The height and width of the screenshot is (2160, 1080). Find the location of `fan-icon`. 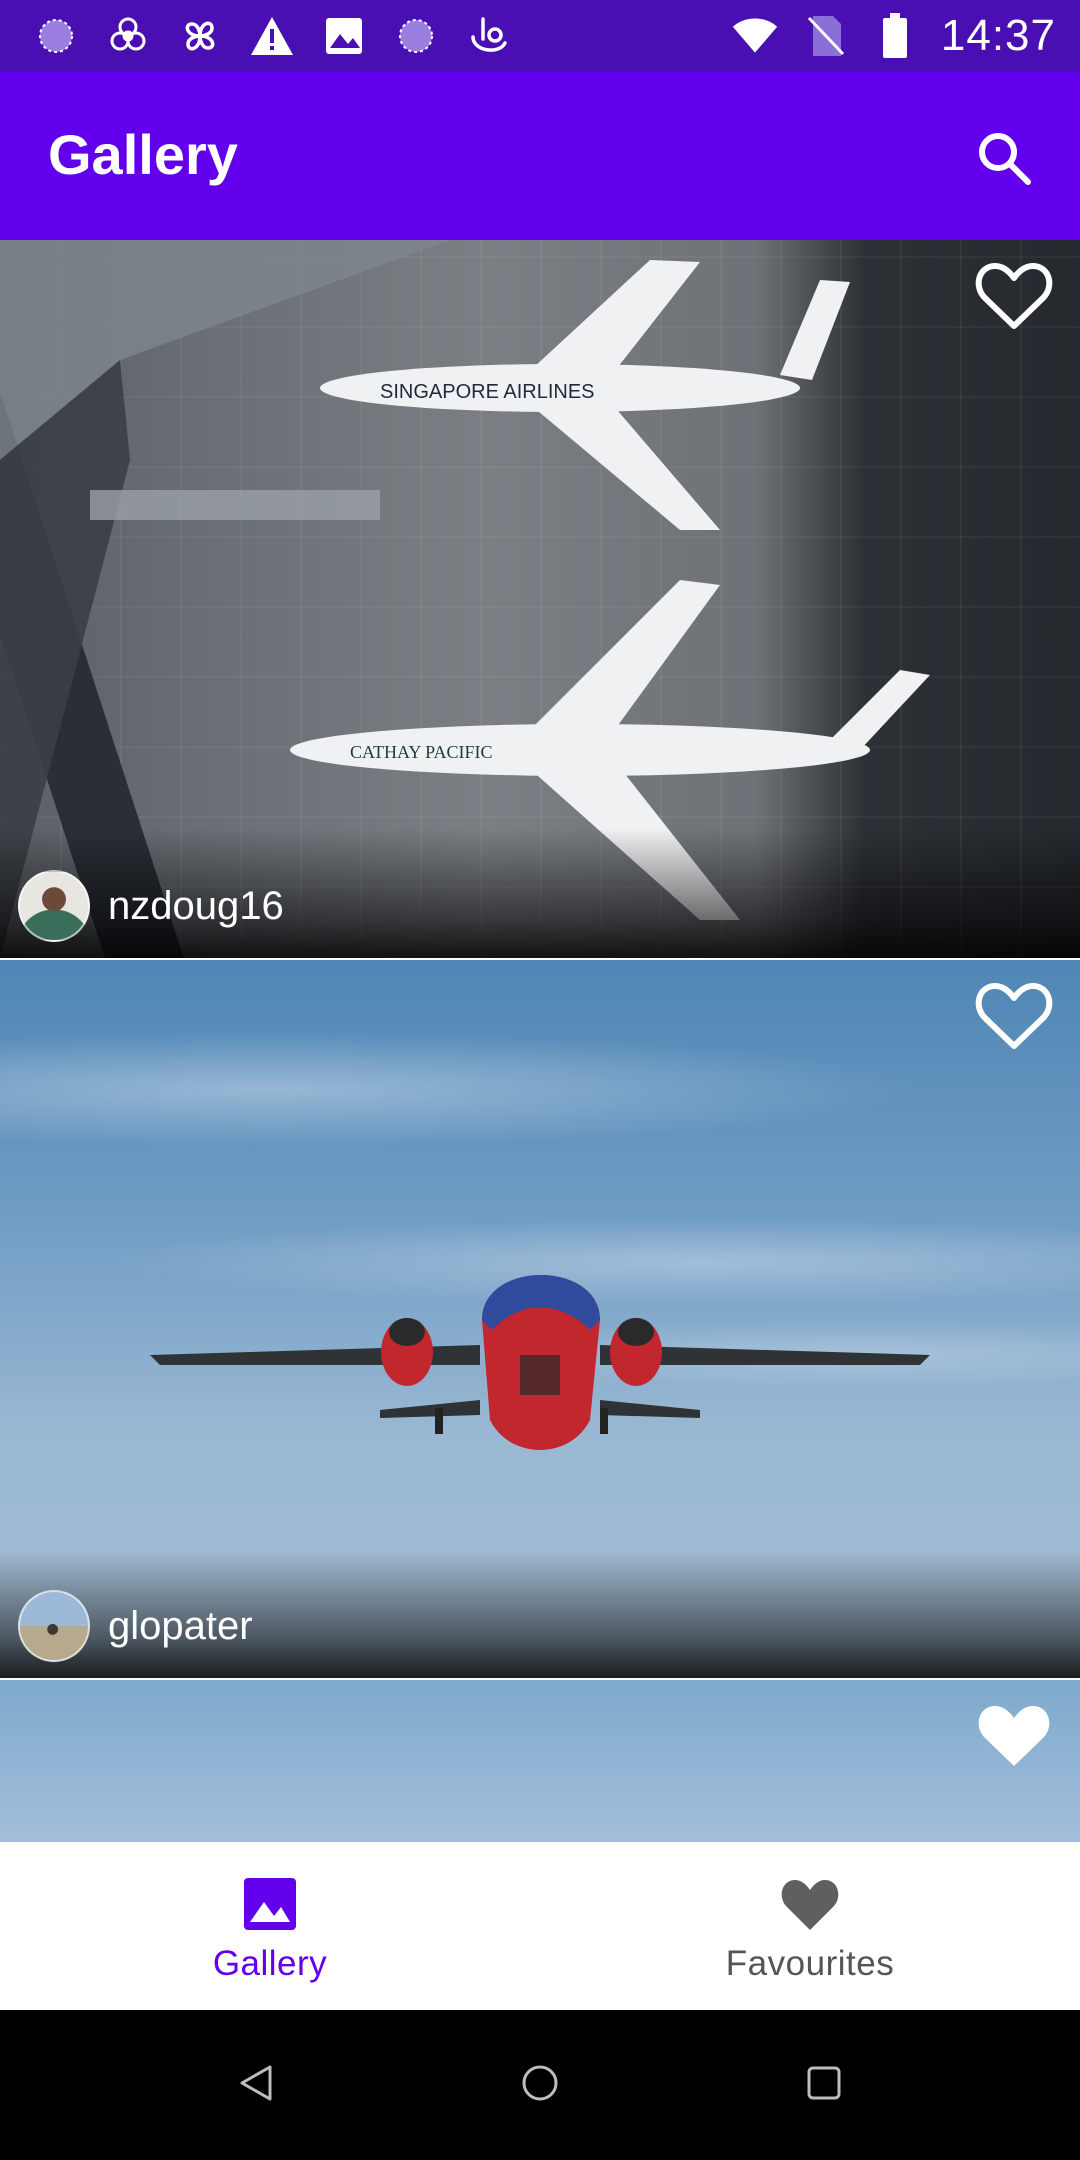

fan-icon is located at coordinates (200, 36).